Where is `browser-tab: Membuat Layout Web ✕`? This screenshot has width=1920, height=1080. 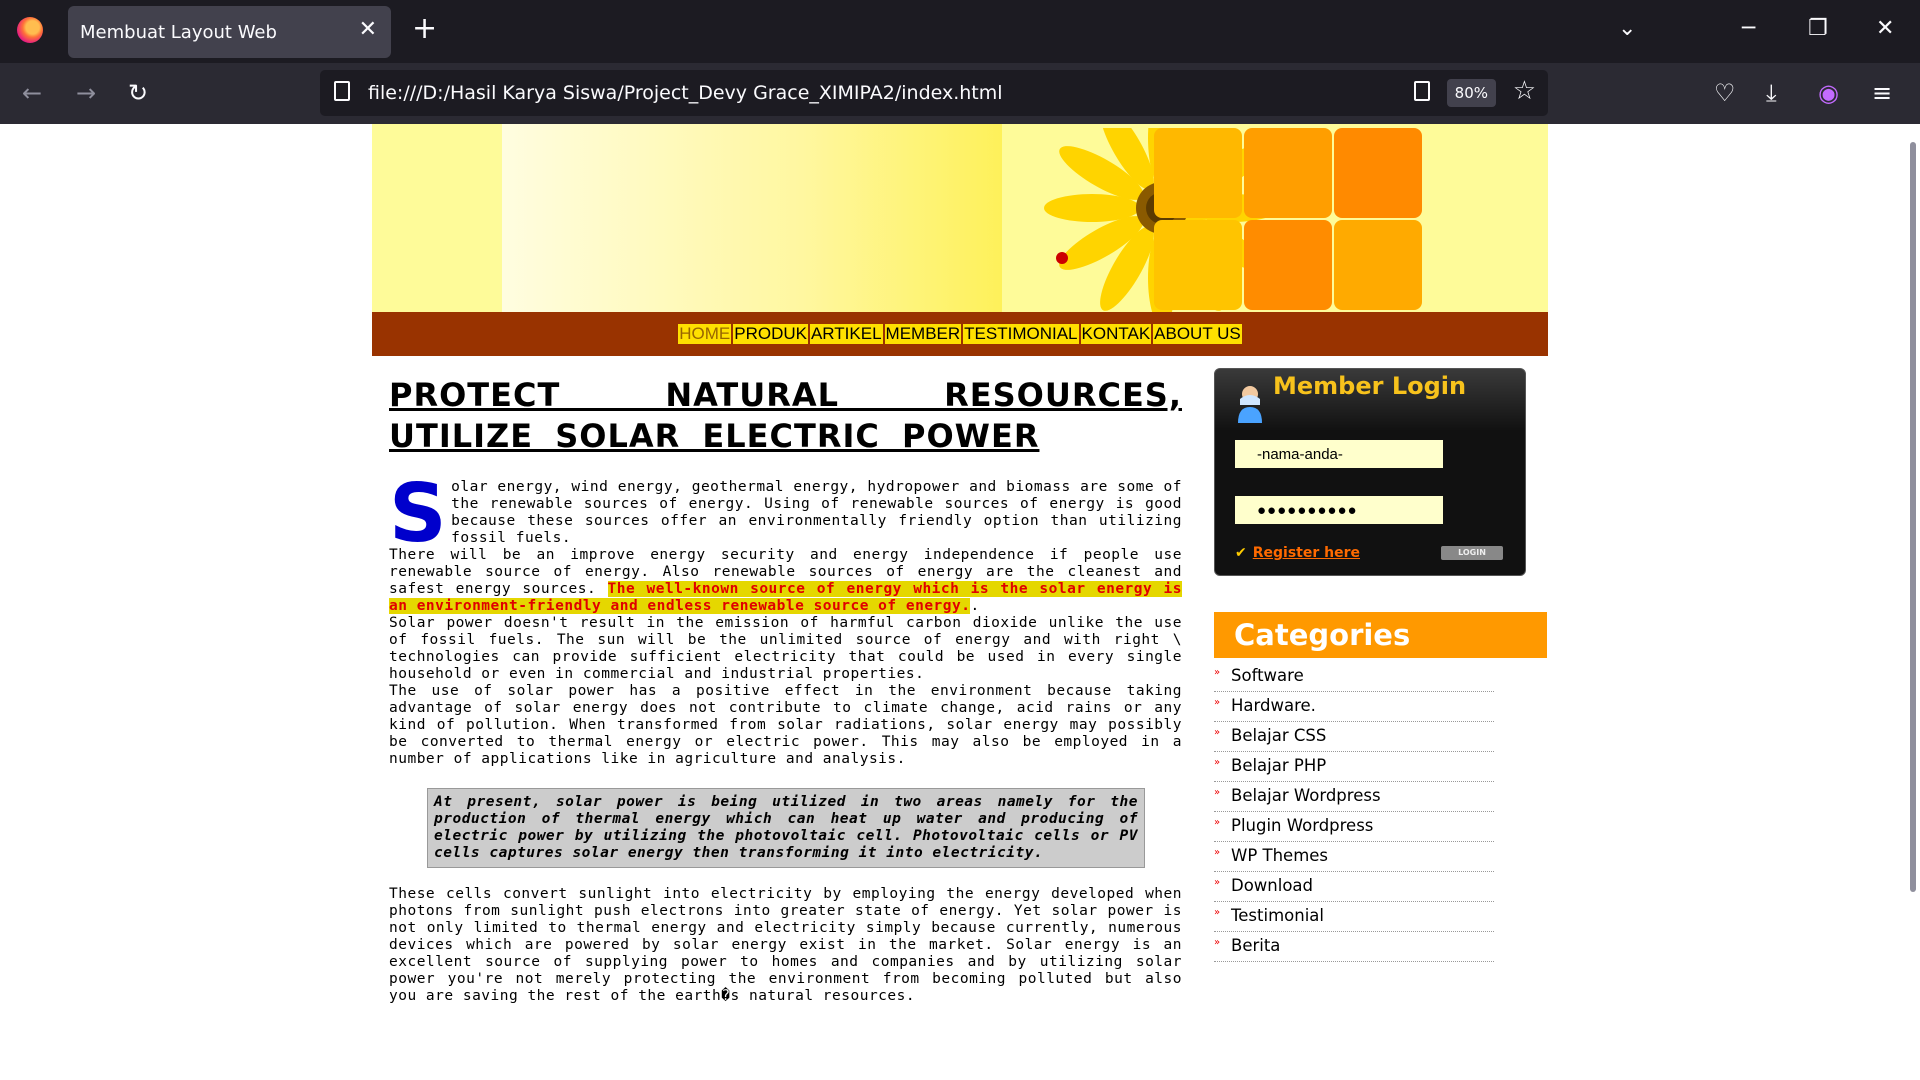
browser-tab: Membuat Layout Web ✕ is located at coordinates (229, 32).